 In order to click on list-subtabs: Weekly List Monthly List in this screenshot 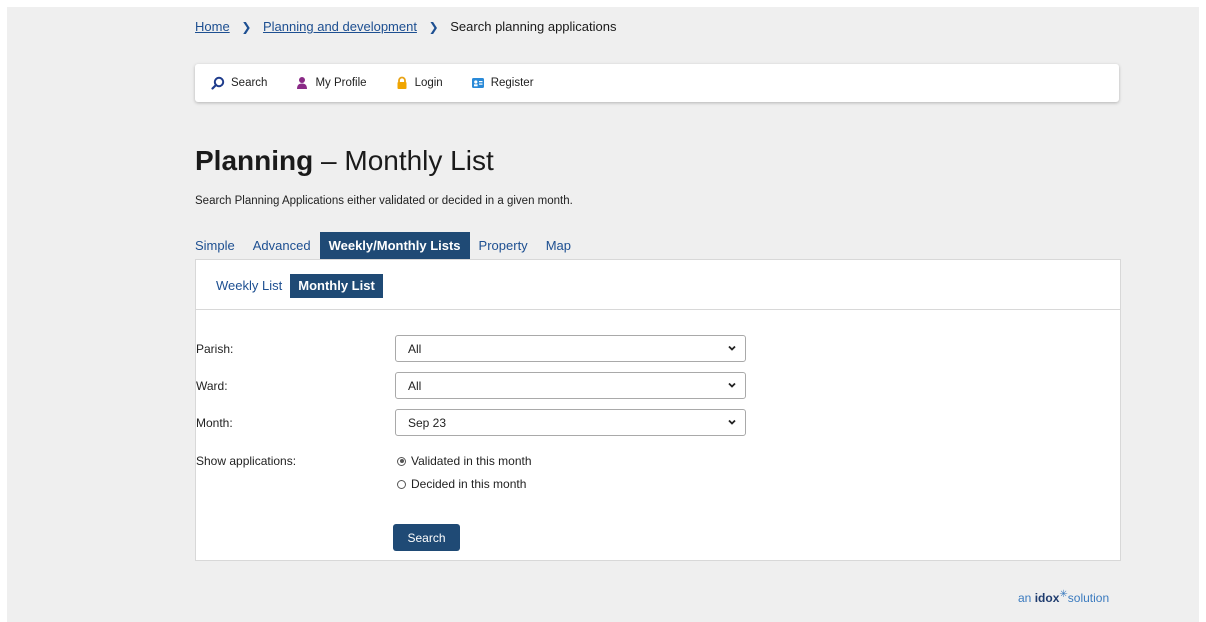, I will do `click(295, 286)`.